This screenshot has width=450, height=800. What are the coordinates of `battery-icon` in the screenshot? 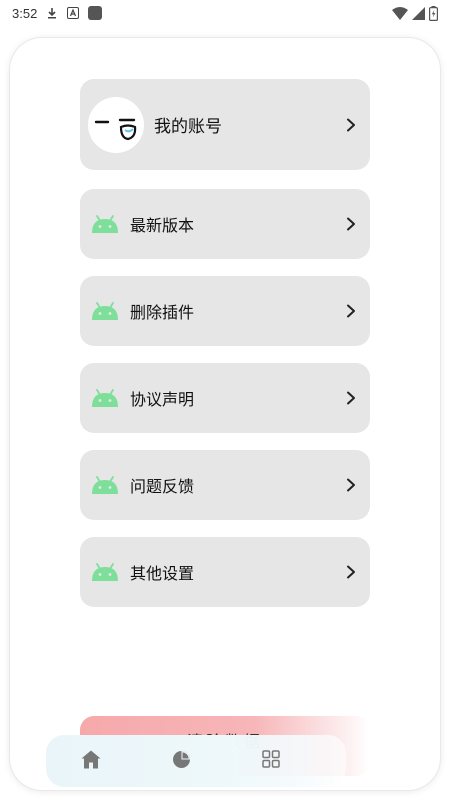 It's located at (433, 13).